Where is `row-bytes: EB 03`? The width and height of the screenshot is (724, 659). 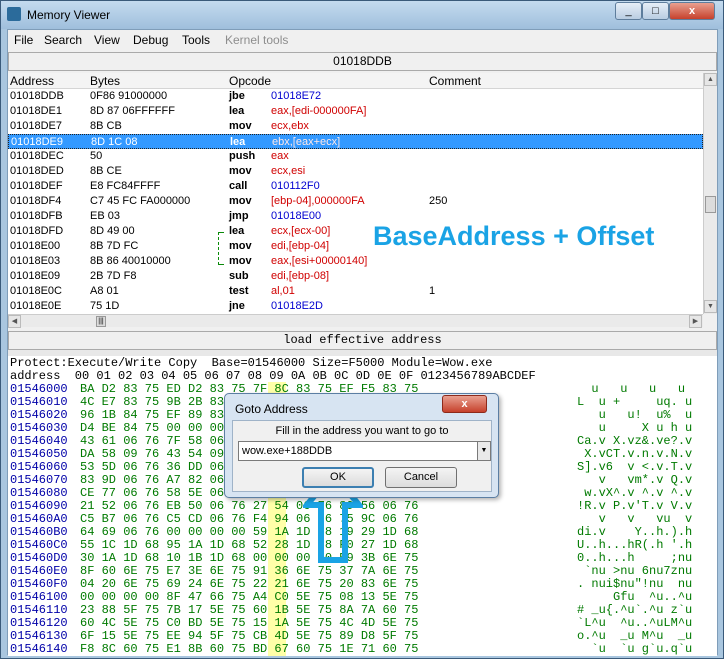
row-bytes: EB 03 is located at coordinates (105, 216).